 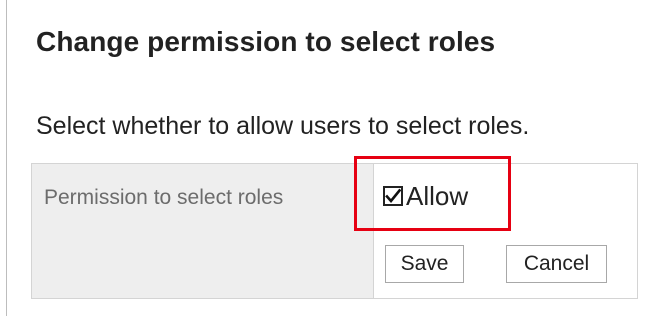 What do you see at coordinates (164, 197) in the screenshot?
I see `permission-field-label: Permission to select roles` at bounding box center [164, 197].